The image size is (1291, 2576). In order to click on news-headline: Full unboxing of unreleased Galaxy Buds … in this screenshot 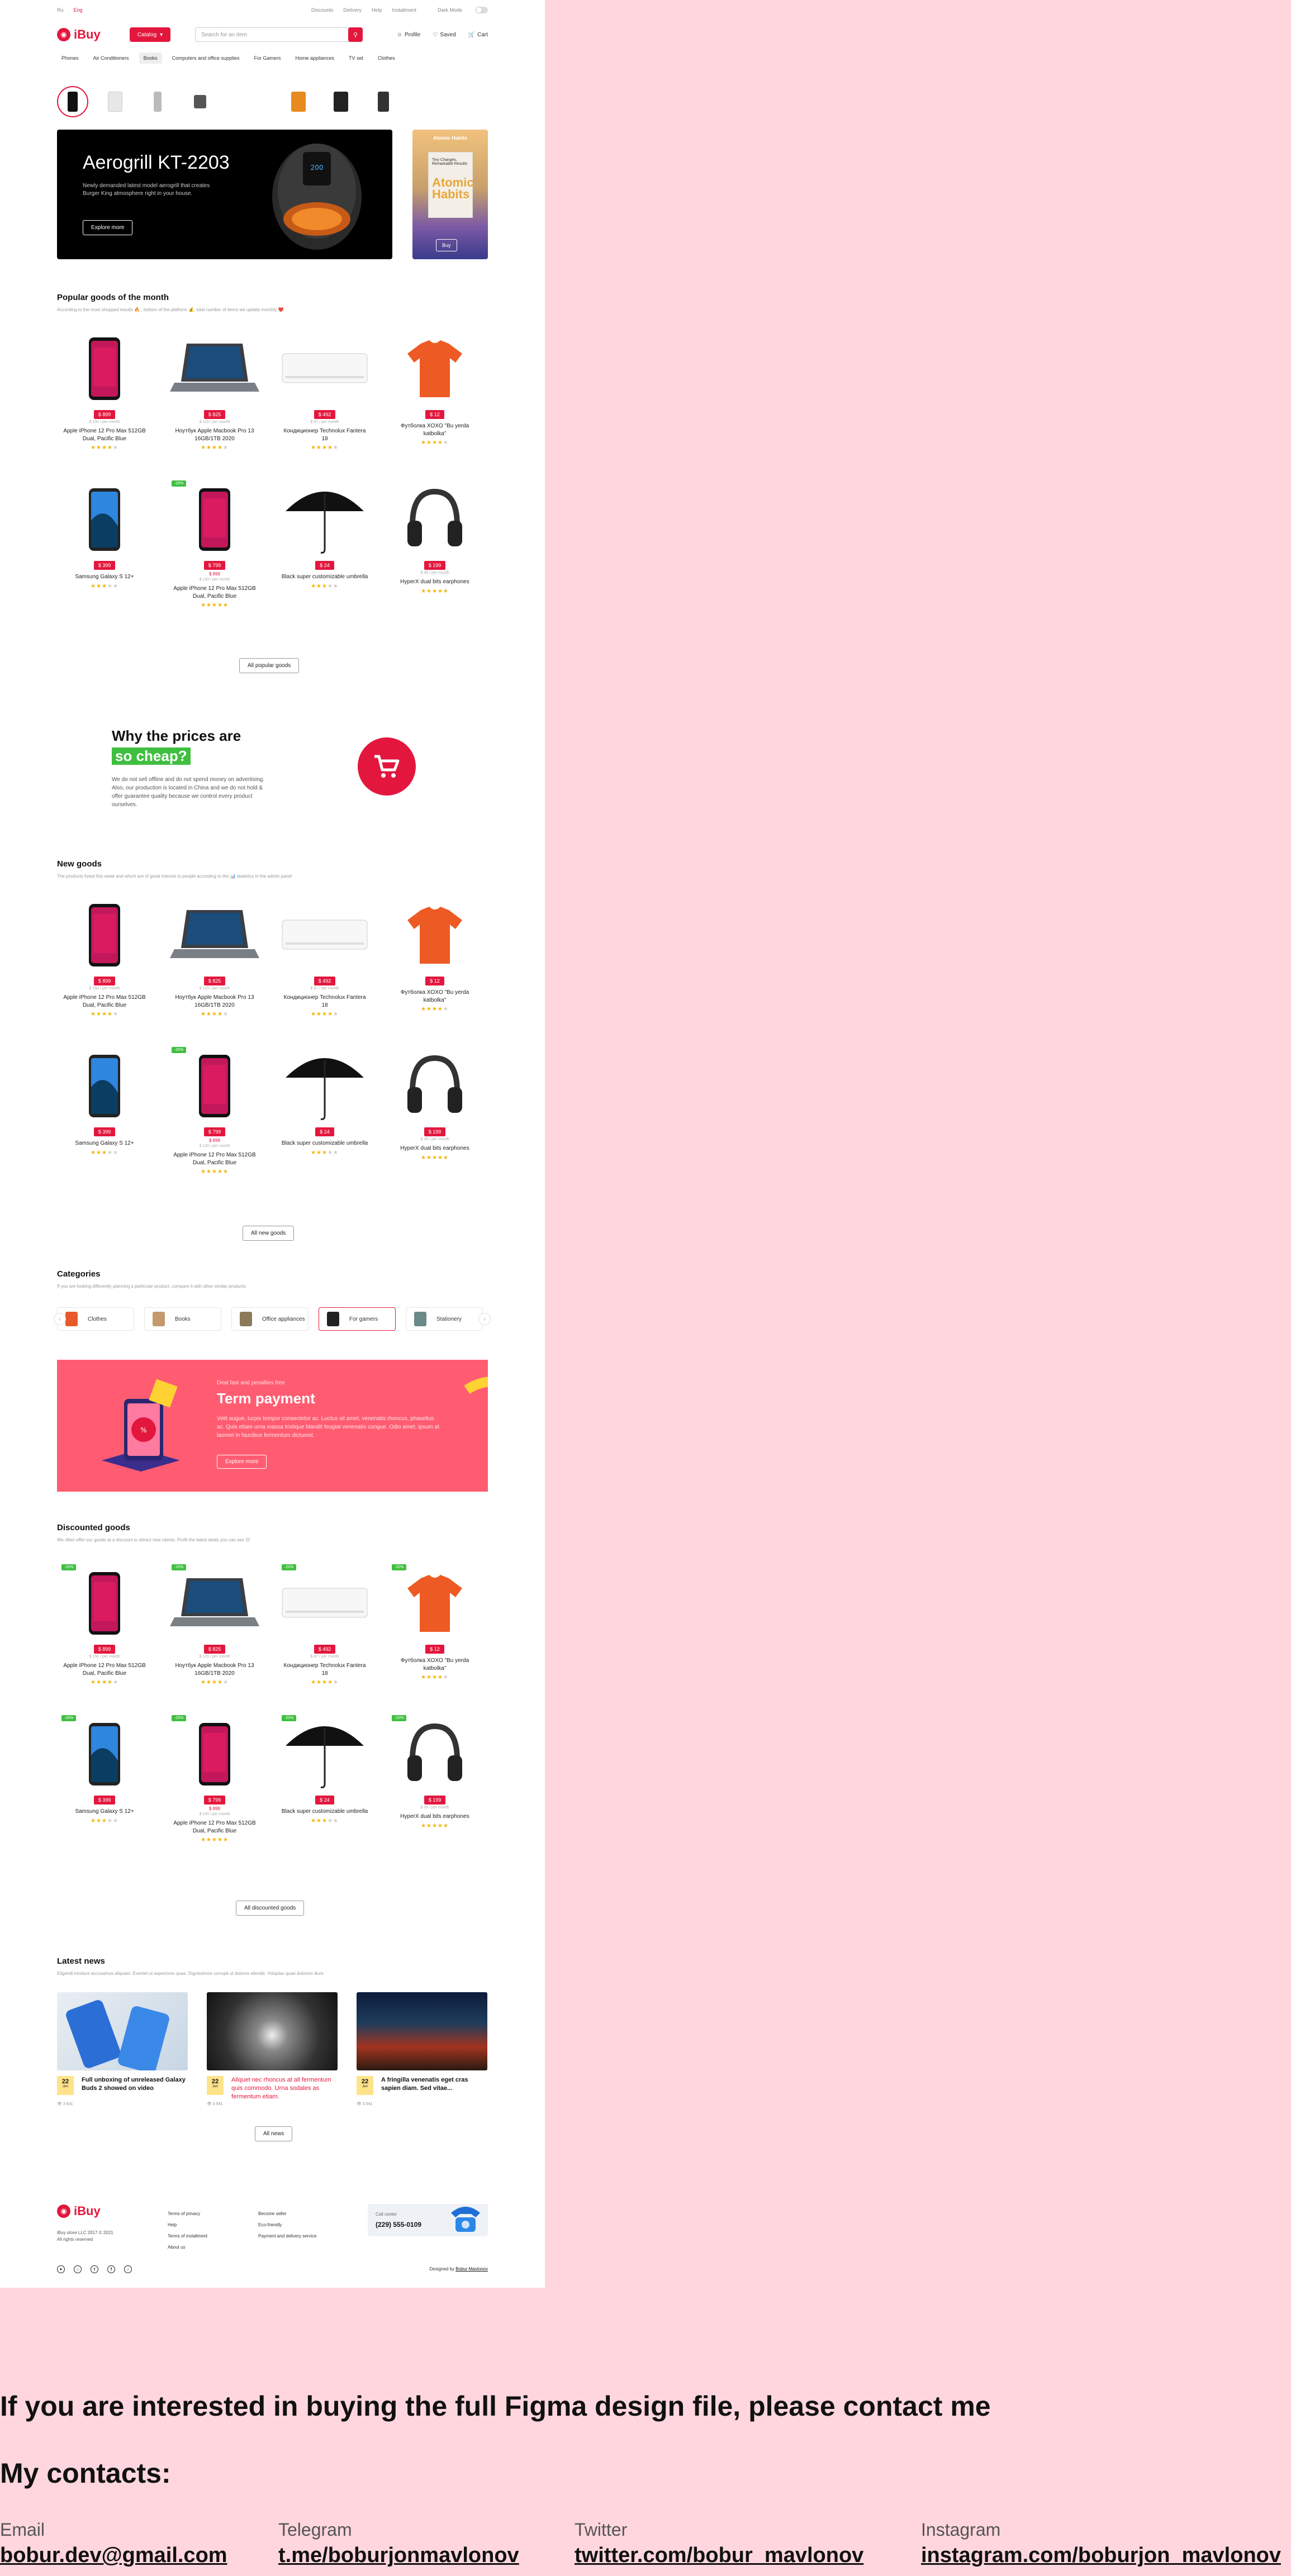, I will do `click(135, 2084)`.